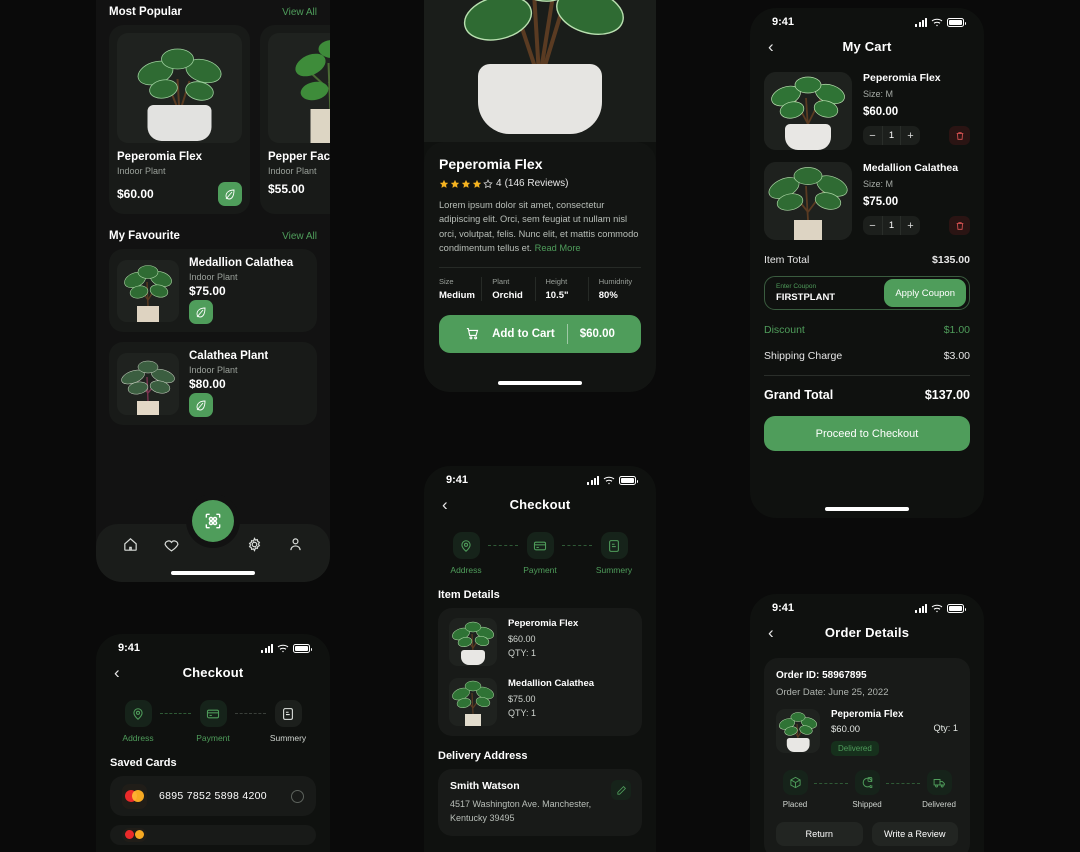  Describe the element at coordinates (466, 183) in the screenshot. I see `star-rating` at that location.